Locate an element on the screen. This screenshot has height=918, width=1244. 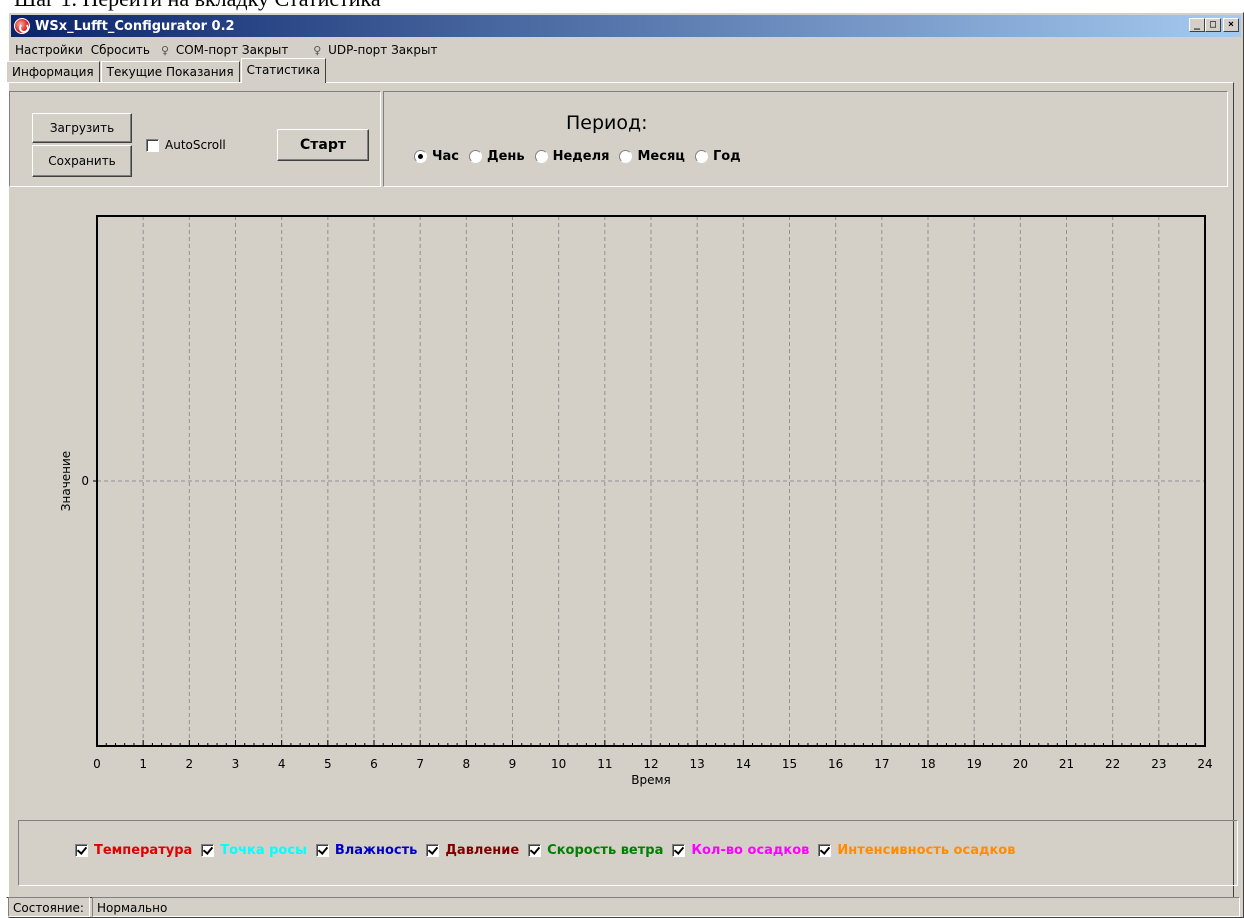
legend-item: Кол-во осадков is located at coordinates (740, 850).